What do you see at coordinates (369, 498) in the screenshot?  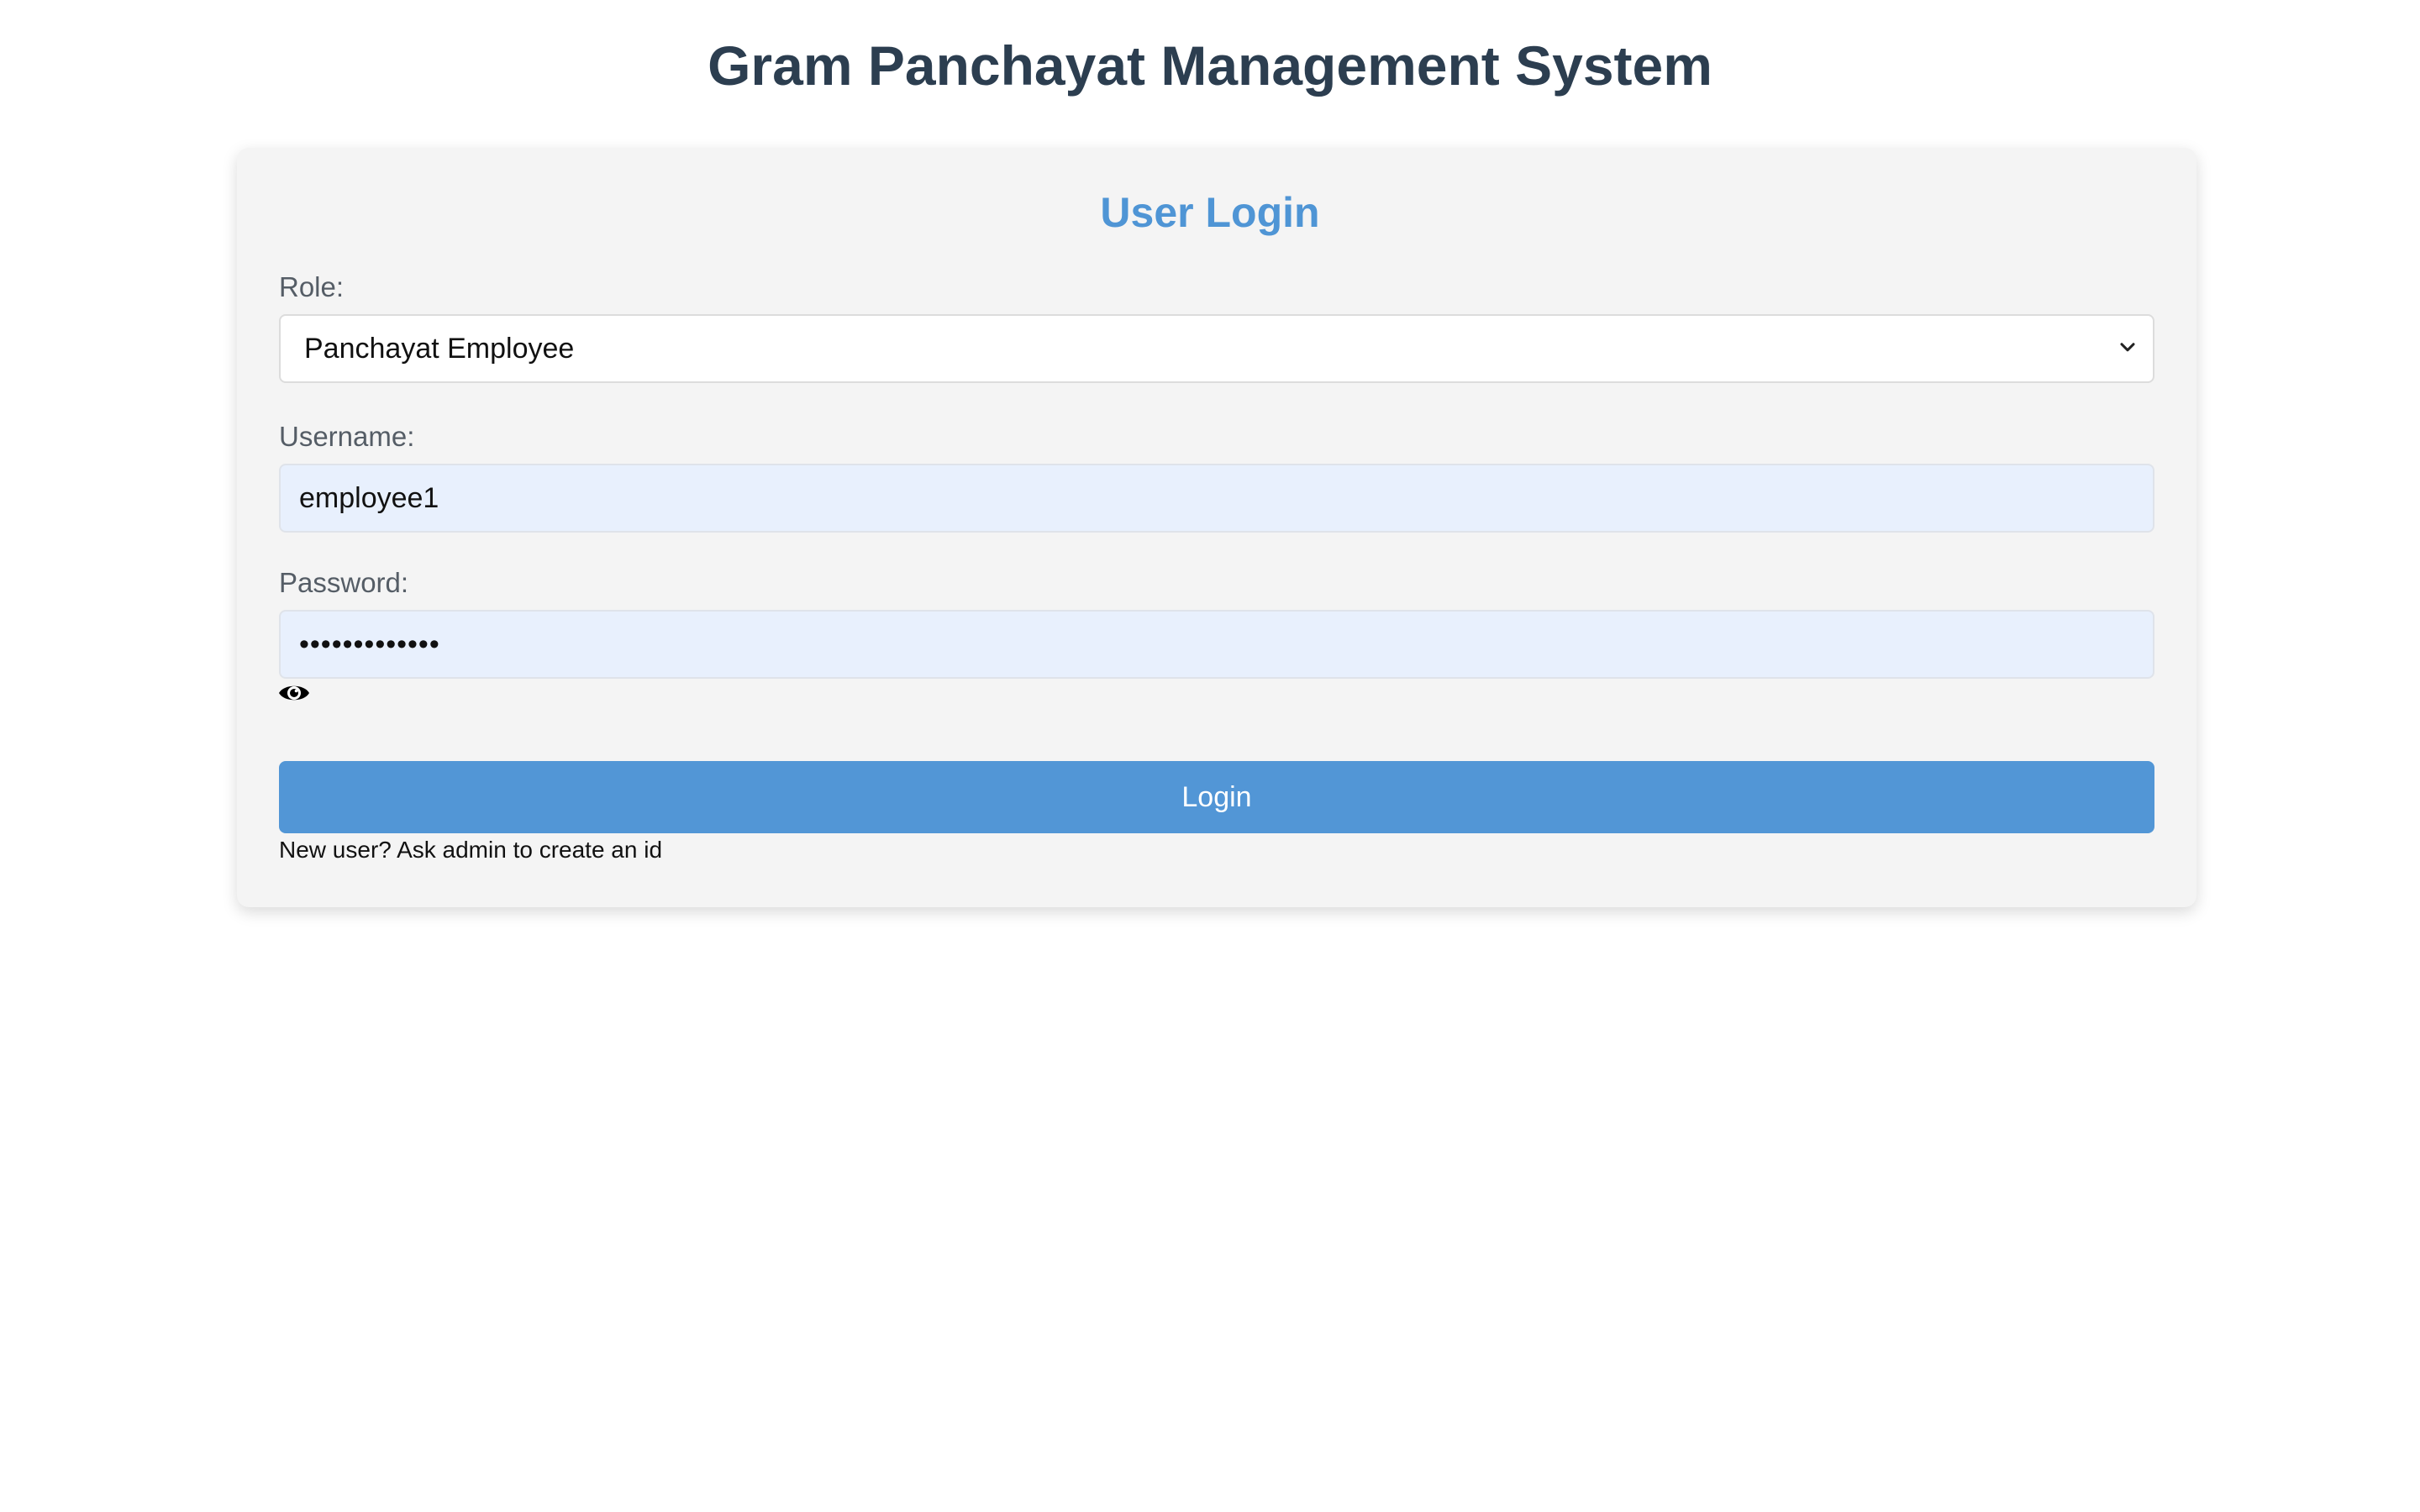 I see `username-input-value: employee1` at bounding box center [369, 498].